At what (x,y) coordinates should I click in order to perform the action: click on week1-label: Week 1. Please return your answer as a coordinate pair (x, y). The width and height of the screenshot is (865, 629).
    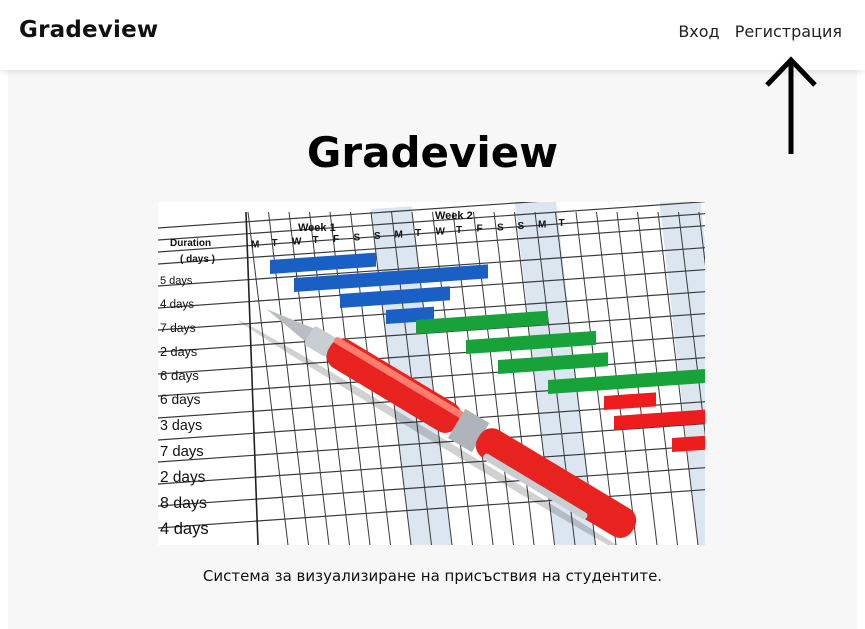
    Looking at the image, I should click on (317, 228).